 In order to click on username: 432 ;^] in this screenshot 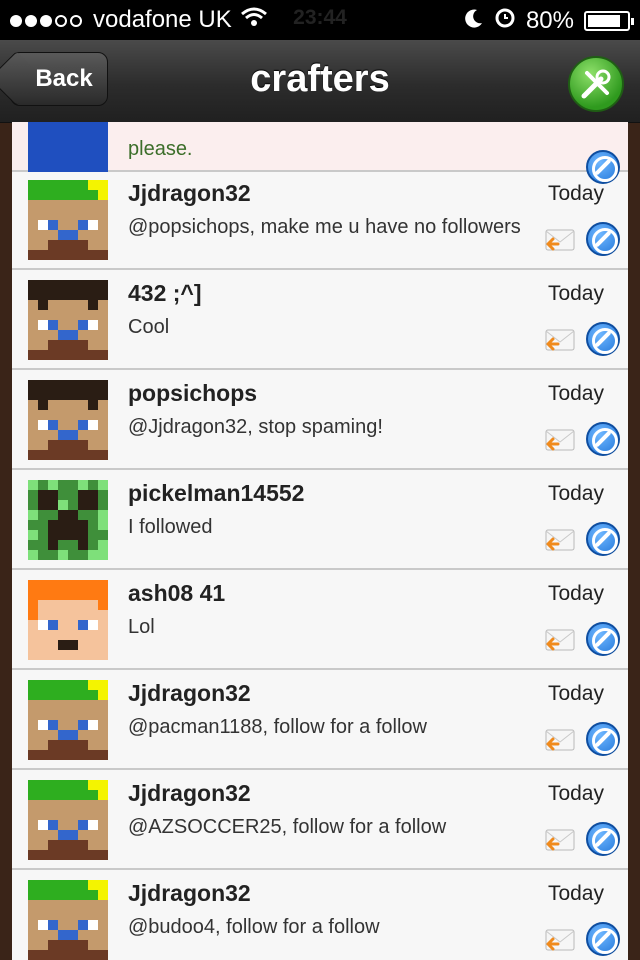, I will do `click(165, 293)`.